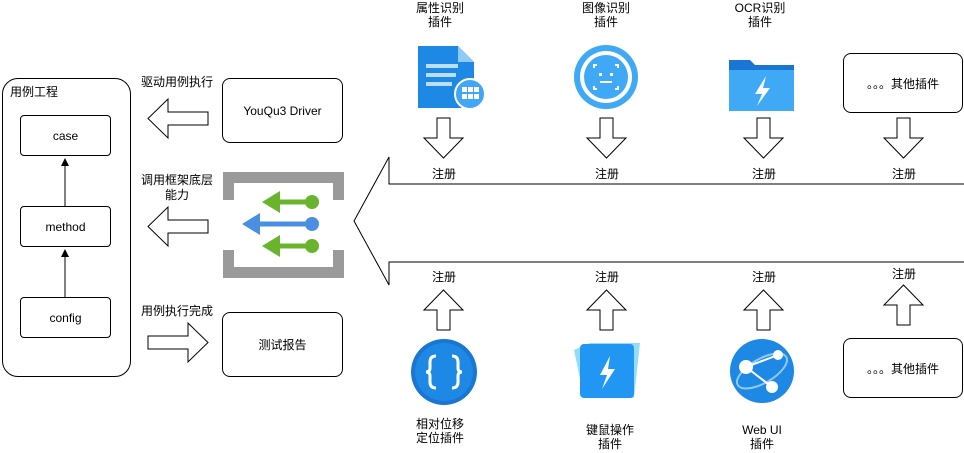 This screenshot has width=964, height=453. I want to click on other-bottom-plugin-box: 。。。其他插件, so click(903, 368).